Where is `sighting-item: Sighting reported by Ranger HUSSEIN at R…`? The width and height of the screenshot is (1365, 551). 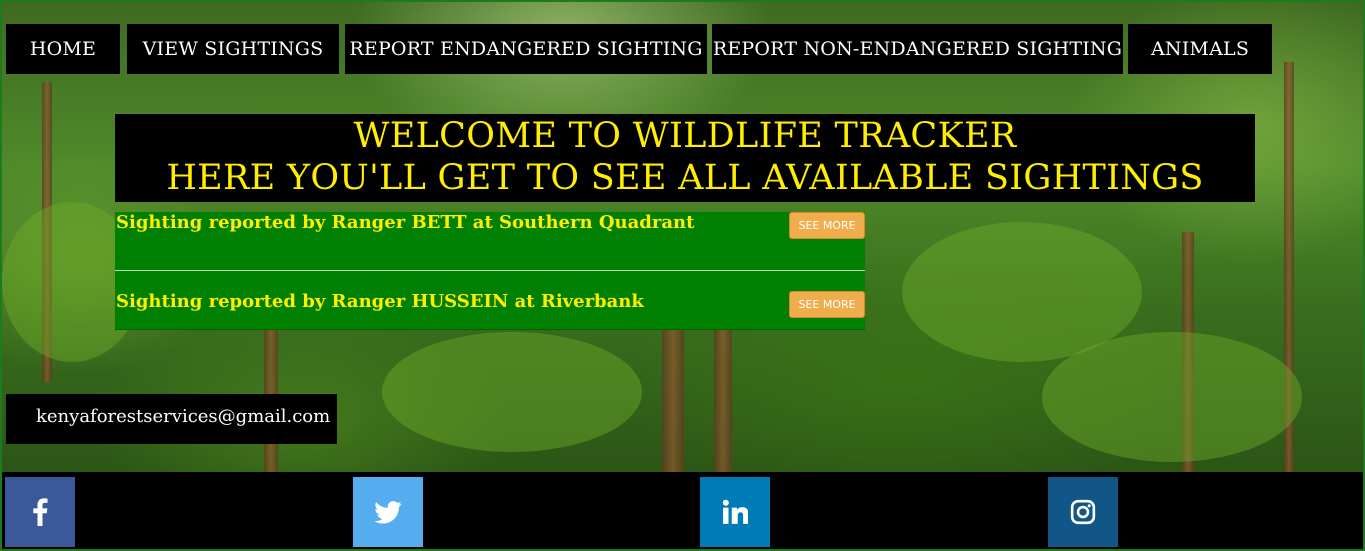 sighting-item: Sighting reported by Ranger HUSSEIN at R… is located at coordinates (490, 300).